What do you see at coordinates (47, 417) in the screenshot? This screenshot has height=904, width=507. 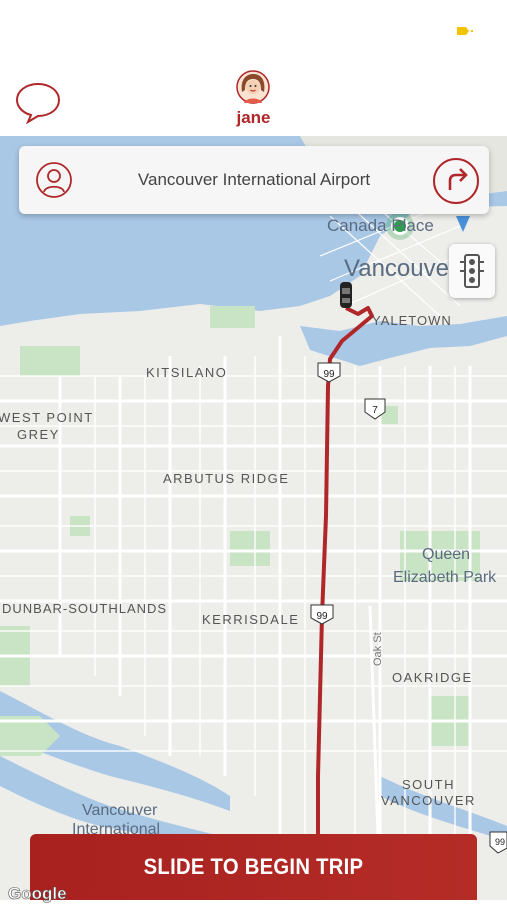 I see `label-west-point-grey-1: WEST POINT` at bounding box center [47, 417].